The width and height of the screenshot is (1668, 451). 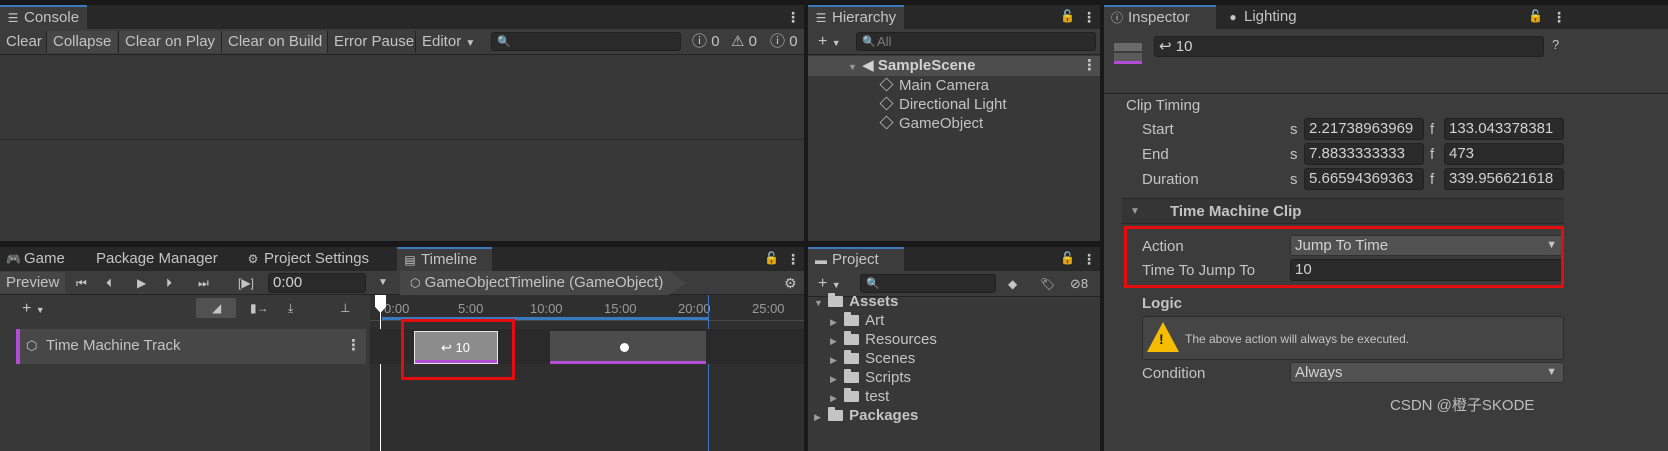 I want to click on tab-timeline: ▤ Timeline, so click(x=444, y=259).